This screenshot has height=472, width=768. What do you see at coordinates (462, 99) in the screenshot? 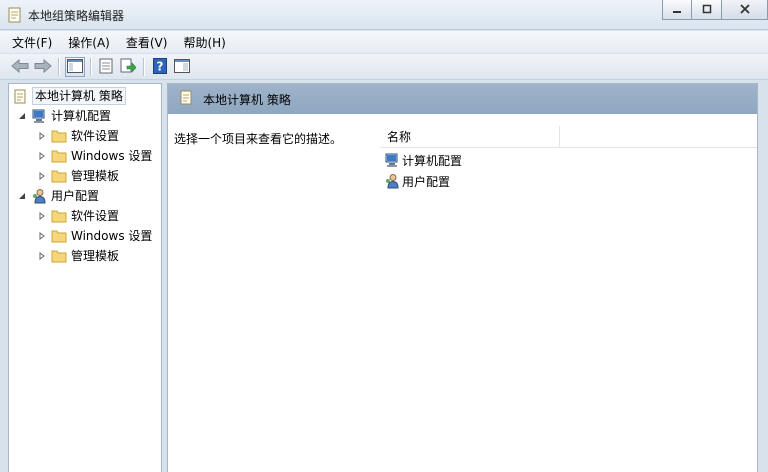
I see `details-header: 本地计算机 策略` at bounding box center [462, 99].